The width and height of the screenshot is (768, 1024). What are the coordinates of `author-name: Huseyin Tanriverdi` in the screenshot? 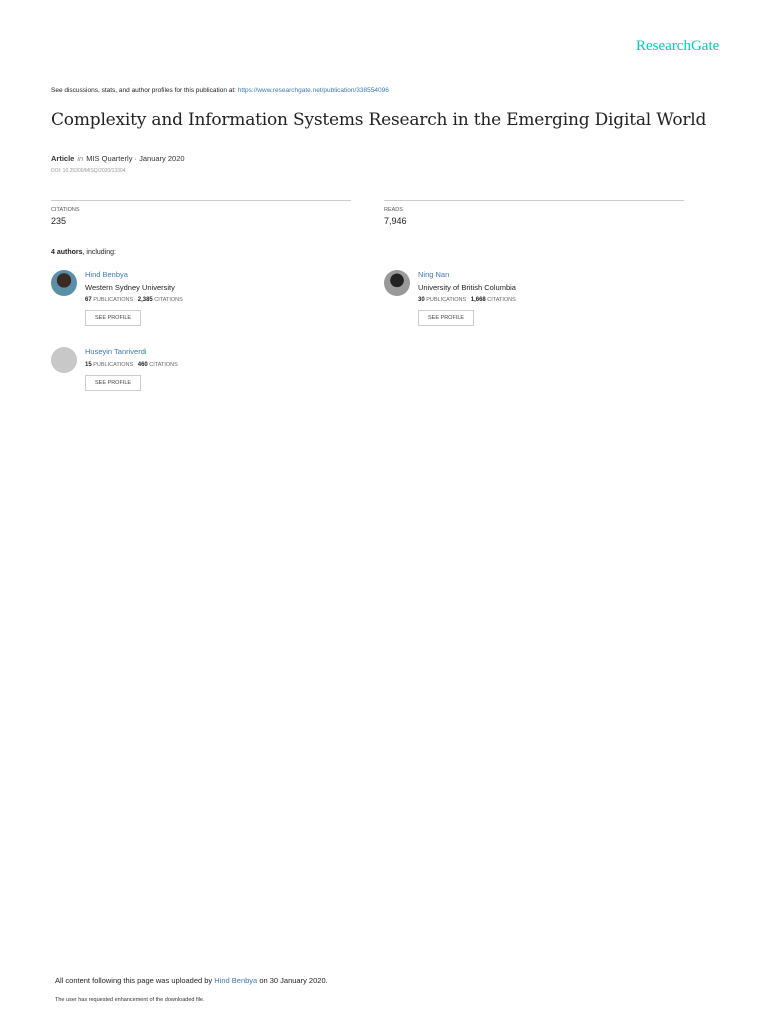 It's located at (131, 351).